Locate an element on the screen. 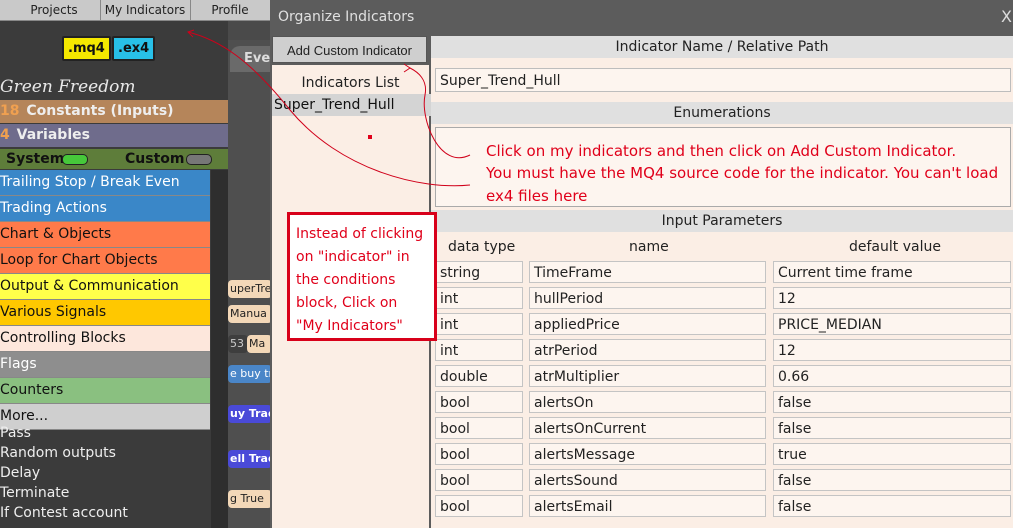 This screenshot has height=528, width=1013. annotation-dot is located at coordinates (370, 137).